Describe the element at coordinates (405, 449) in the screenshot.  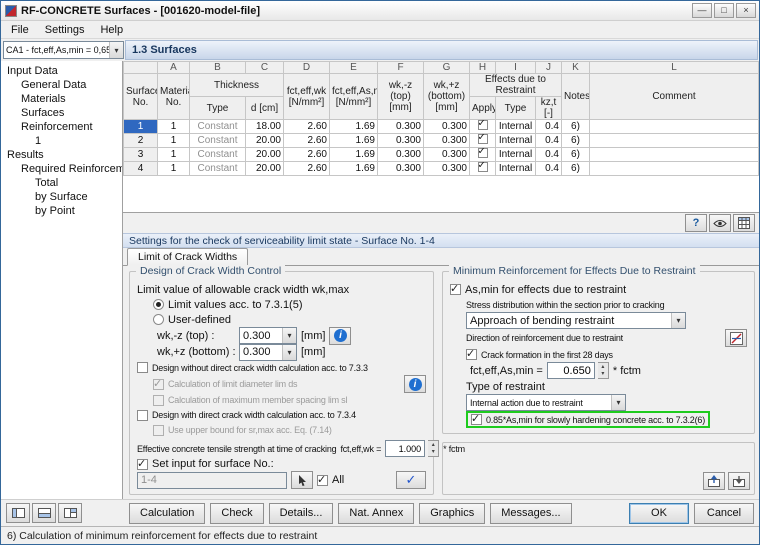
I see `tensile-input` at that location.